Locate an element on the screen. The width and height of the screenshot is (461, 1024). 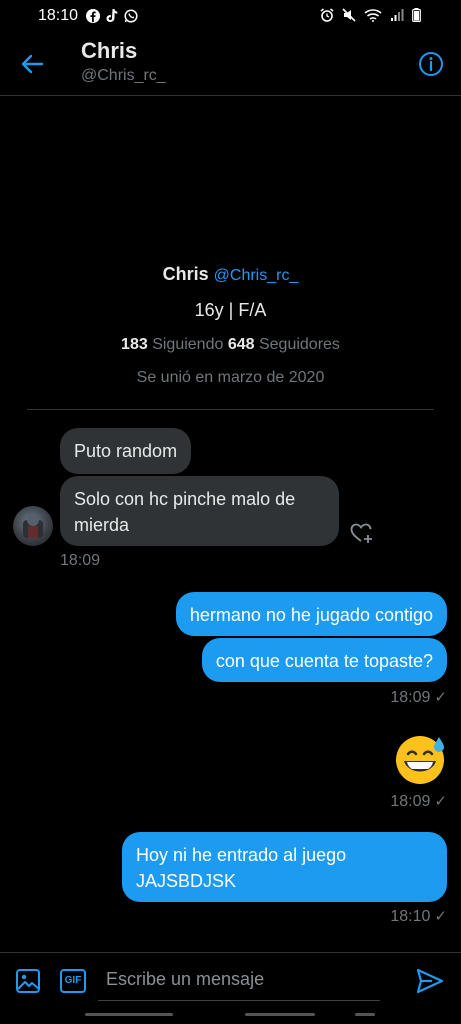
message-outgoing: hermano no he jugado contigo is located at coordinates (311, 614).